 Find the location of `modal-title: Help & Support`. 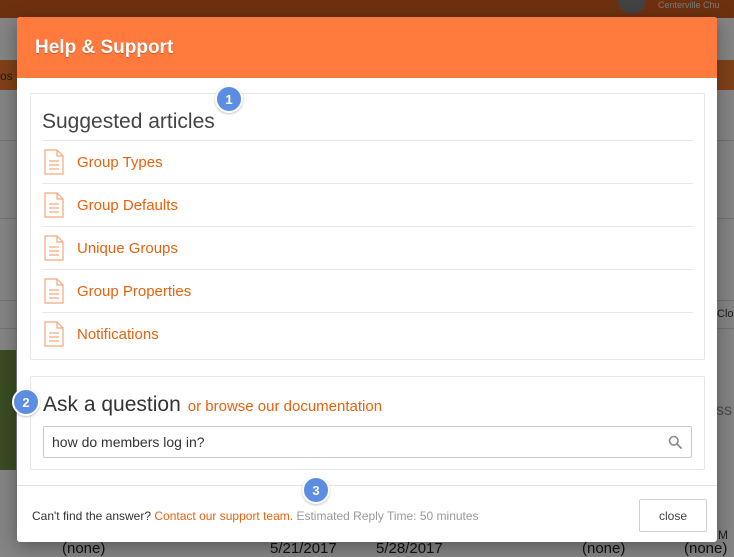

modal-title: Help & Support is located at coordinates (104, 47).